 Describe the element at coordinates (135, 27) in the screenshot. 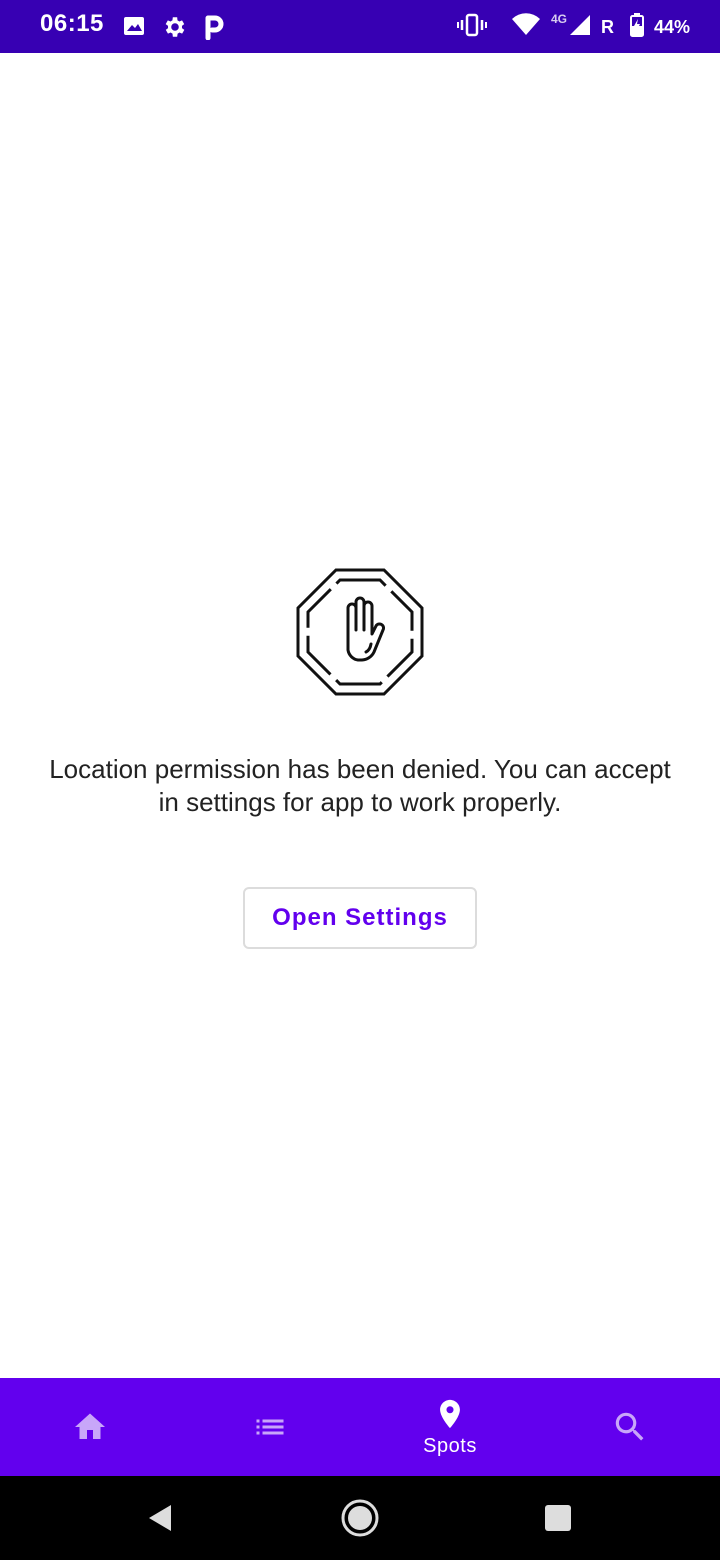

I see `image-icon` at that location.